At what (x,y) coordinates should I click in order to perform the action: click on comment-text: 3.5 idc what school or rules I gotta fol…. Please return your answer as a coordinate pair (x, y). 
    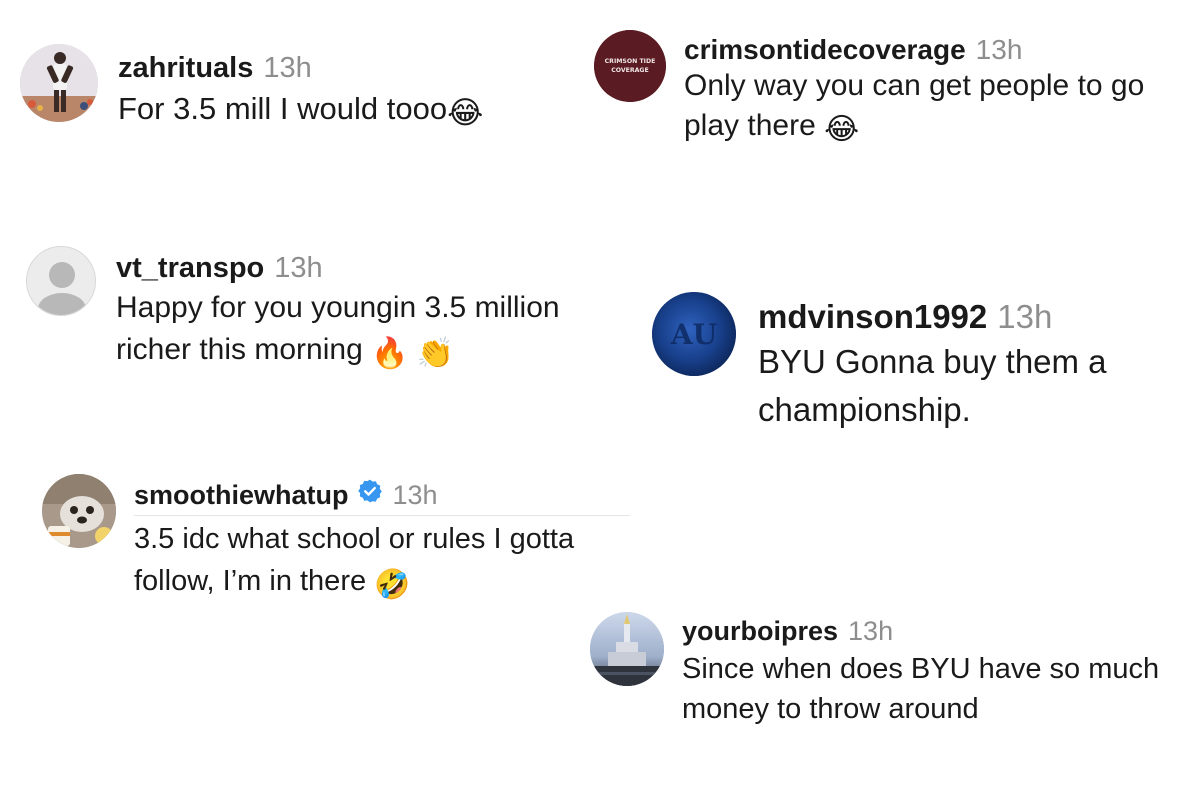
    Looking at the image, I should click on (384, 562).